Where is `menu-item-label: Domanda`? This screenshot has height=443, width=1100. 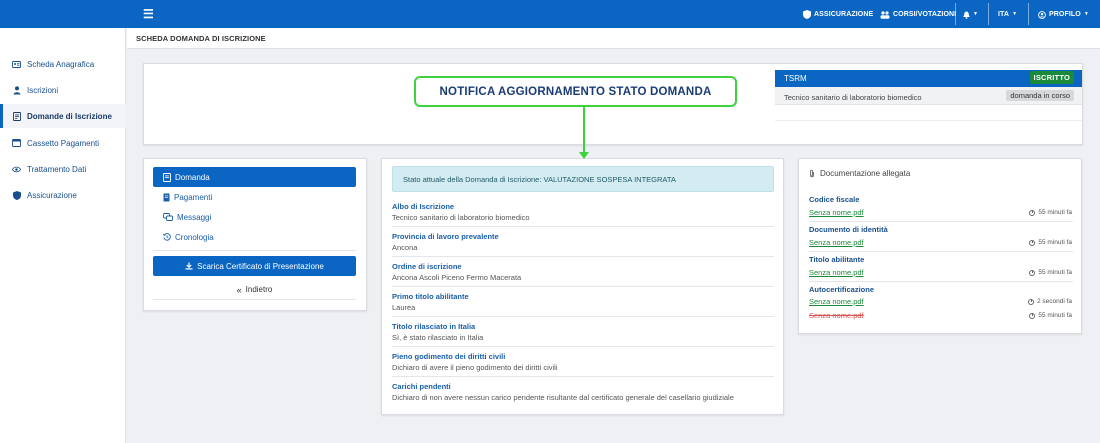
menu-item-label: Domanda is located at coordinates (192, 177).